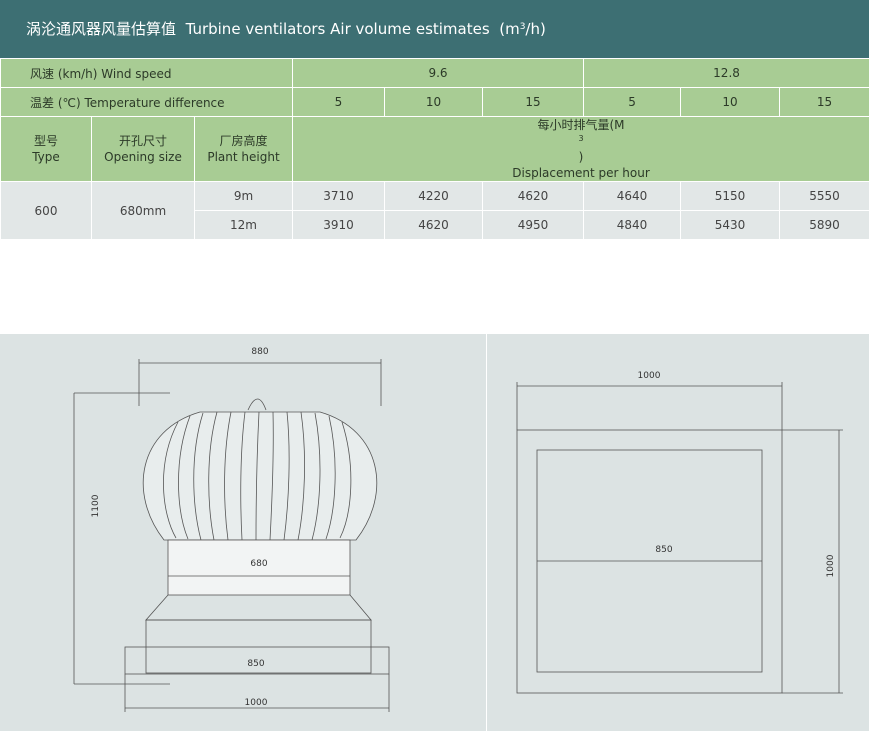  What do you see at coordinates (101, 29) in the screenshot?
I see `title-cn: 涡沦通风器风量估算值` at bounding box center [101, 29].